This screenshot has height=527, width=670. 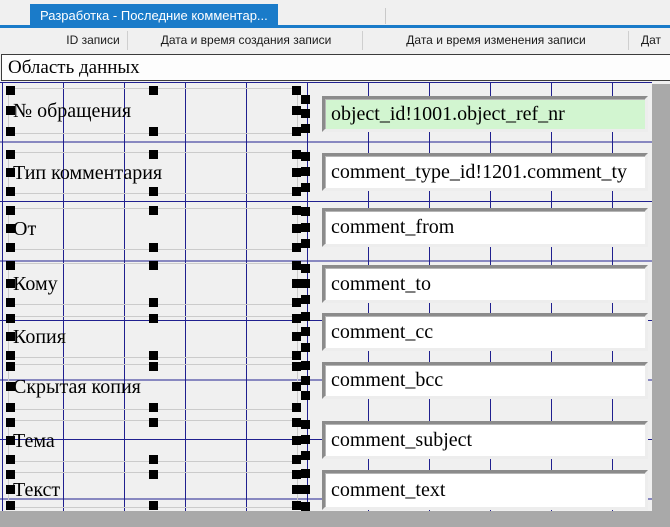 I want to click on column-header-modified: Дата и время изменения записи, so click(x=496, y=40).